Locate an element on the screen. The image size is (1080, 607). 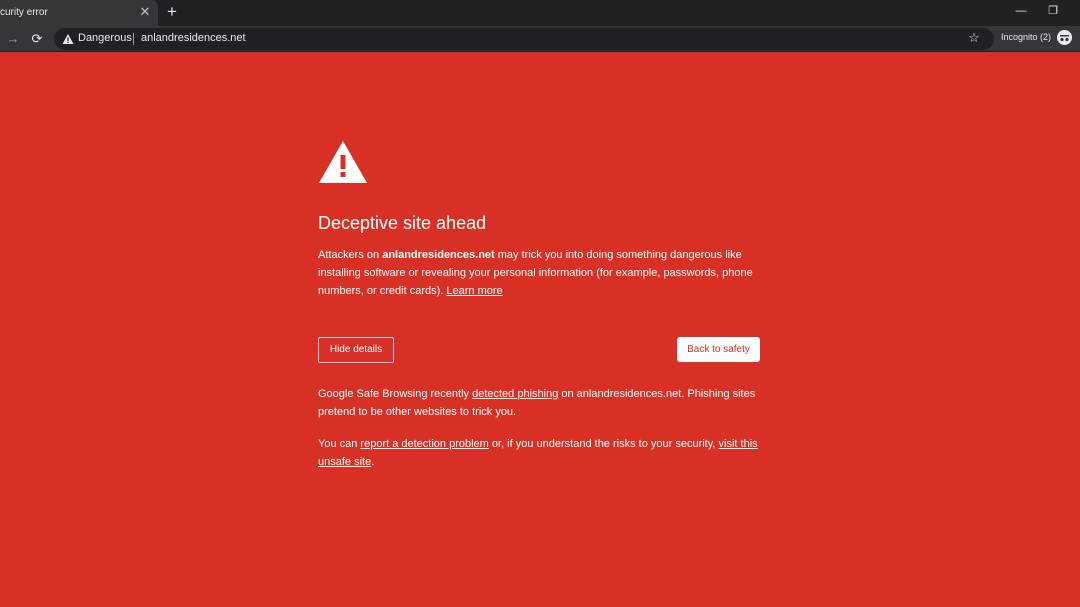
warning-icon is located at coordinates (68, 39).